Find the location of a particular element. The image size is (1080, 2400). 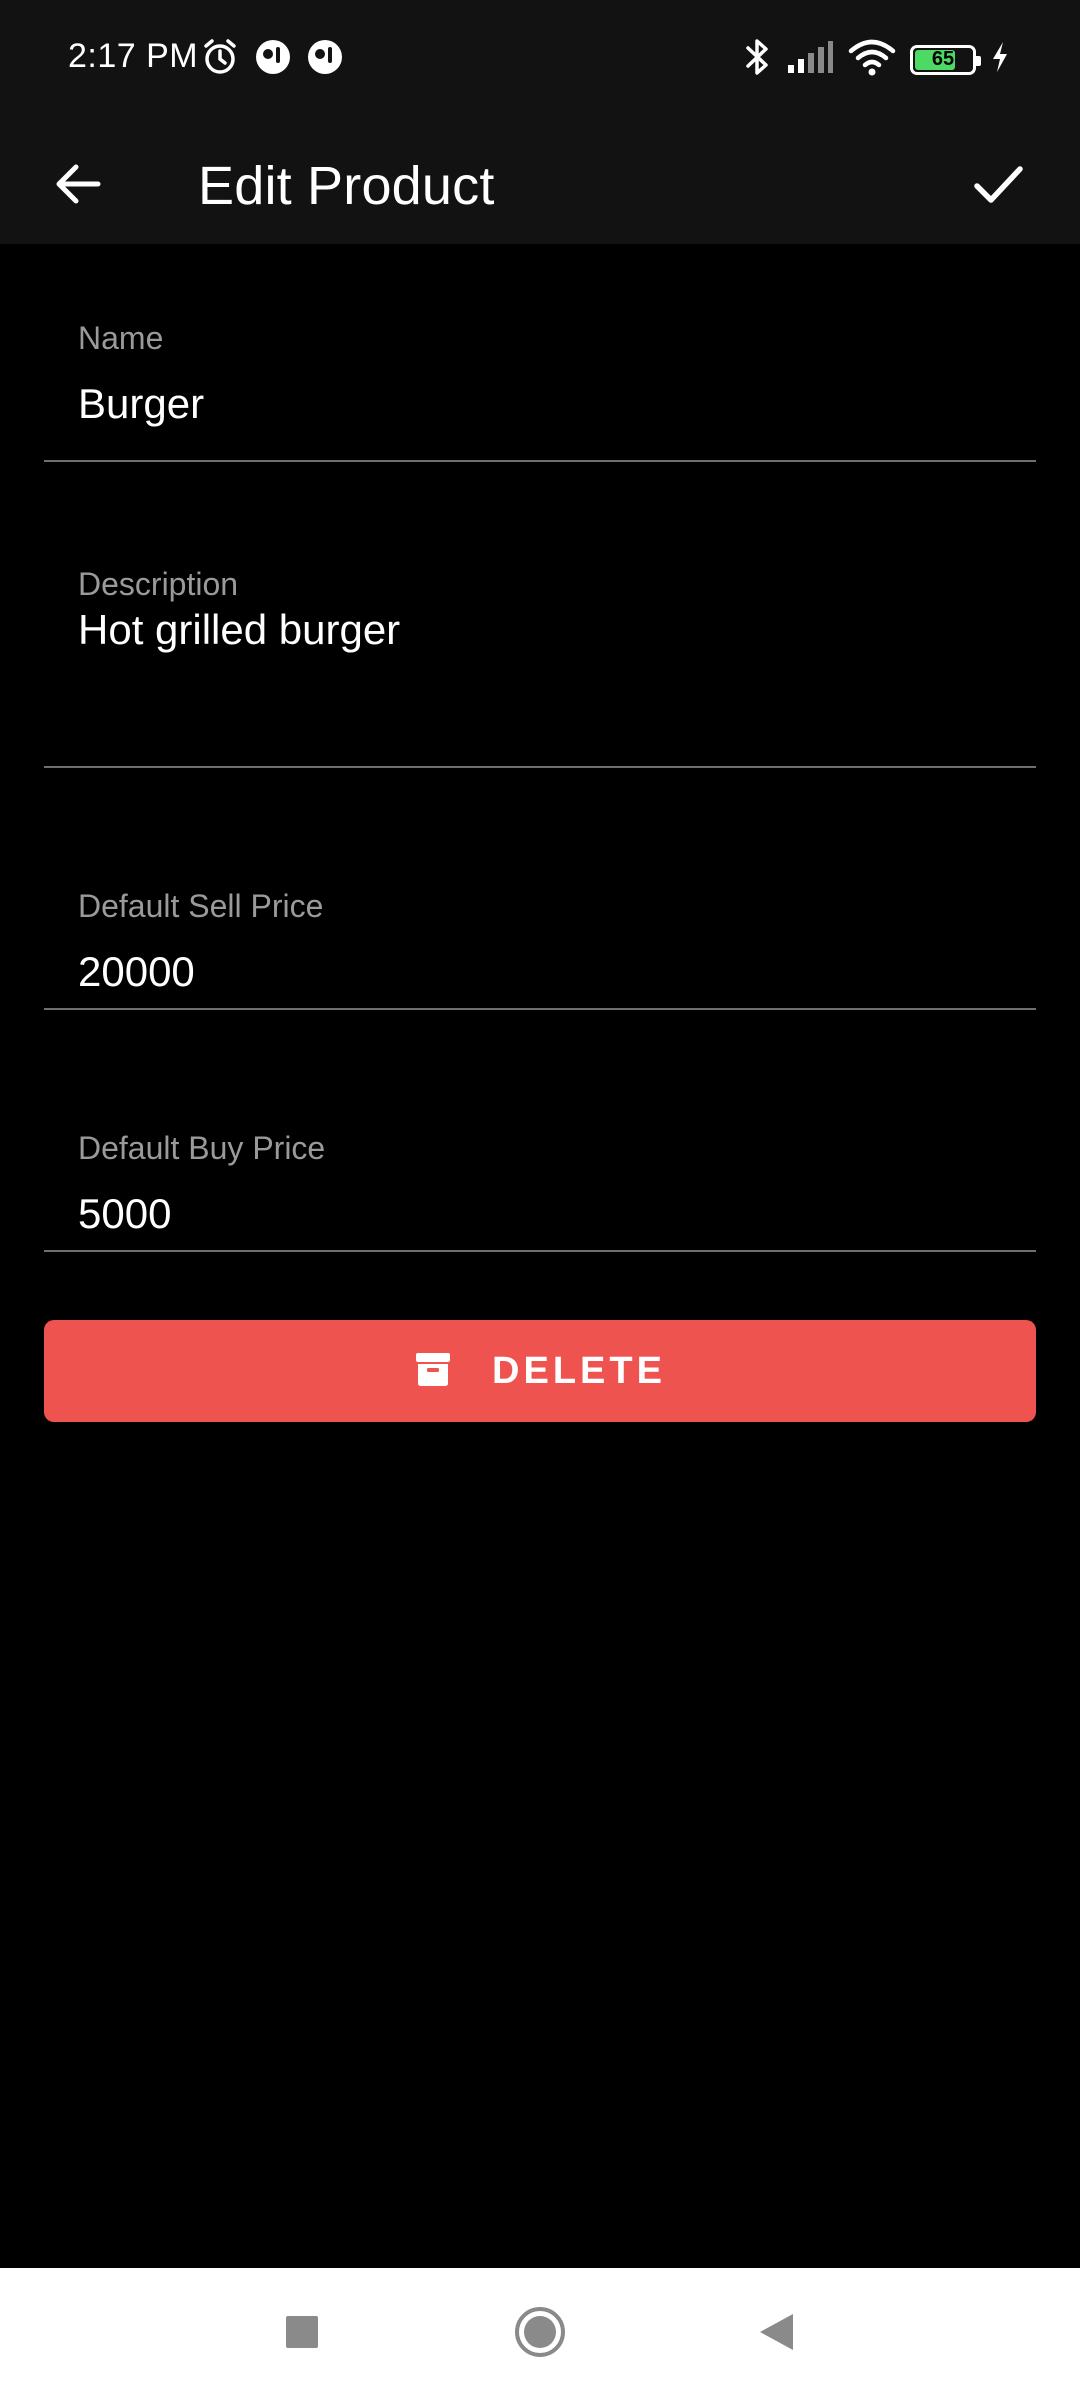

description-field: Description Hot grilled burger is located at coordinates (540, 615).